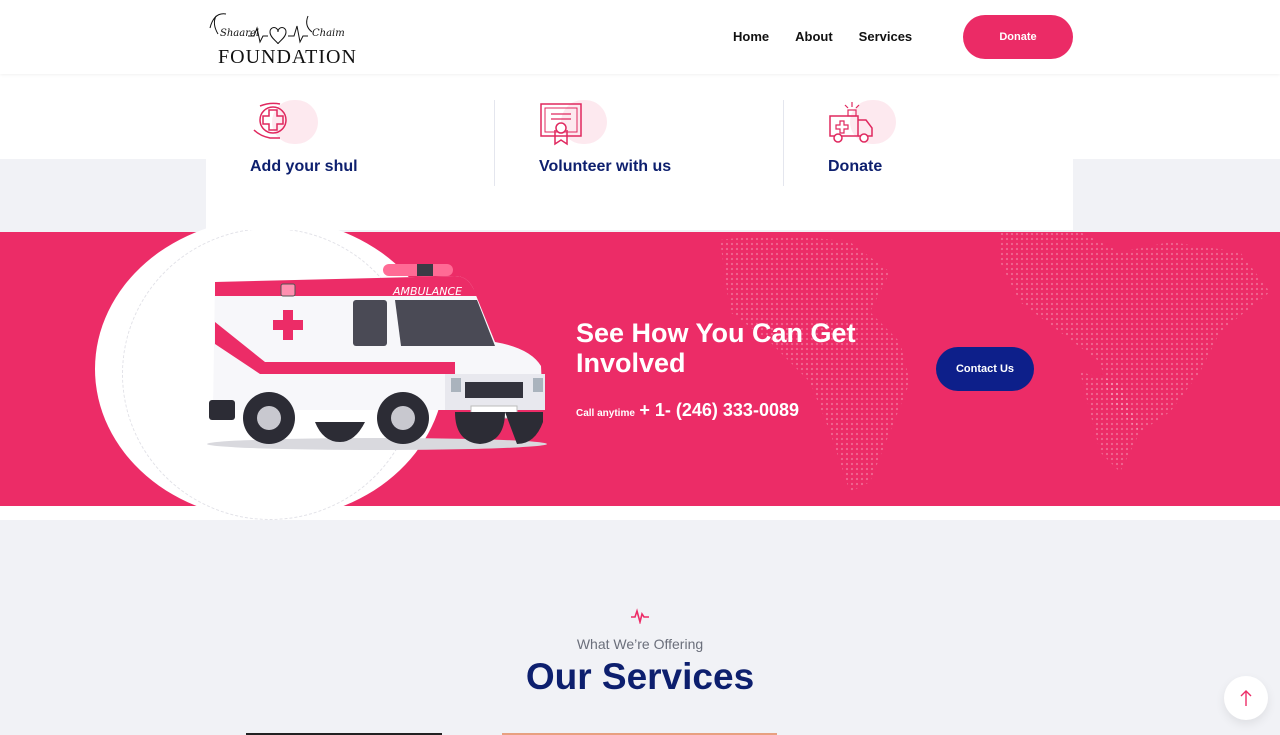  I want to click on certificate-icon, so click(561, 124).